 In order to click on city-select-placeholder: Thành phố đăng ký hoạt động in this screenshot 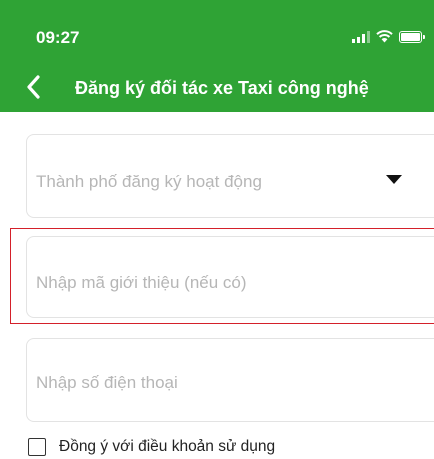, I will do `click(149, 181)`.